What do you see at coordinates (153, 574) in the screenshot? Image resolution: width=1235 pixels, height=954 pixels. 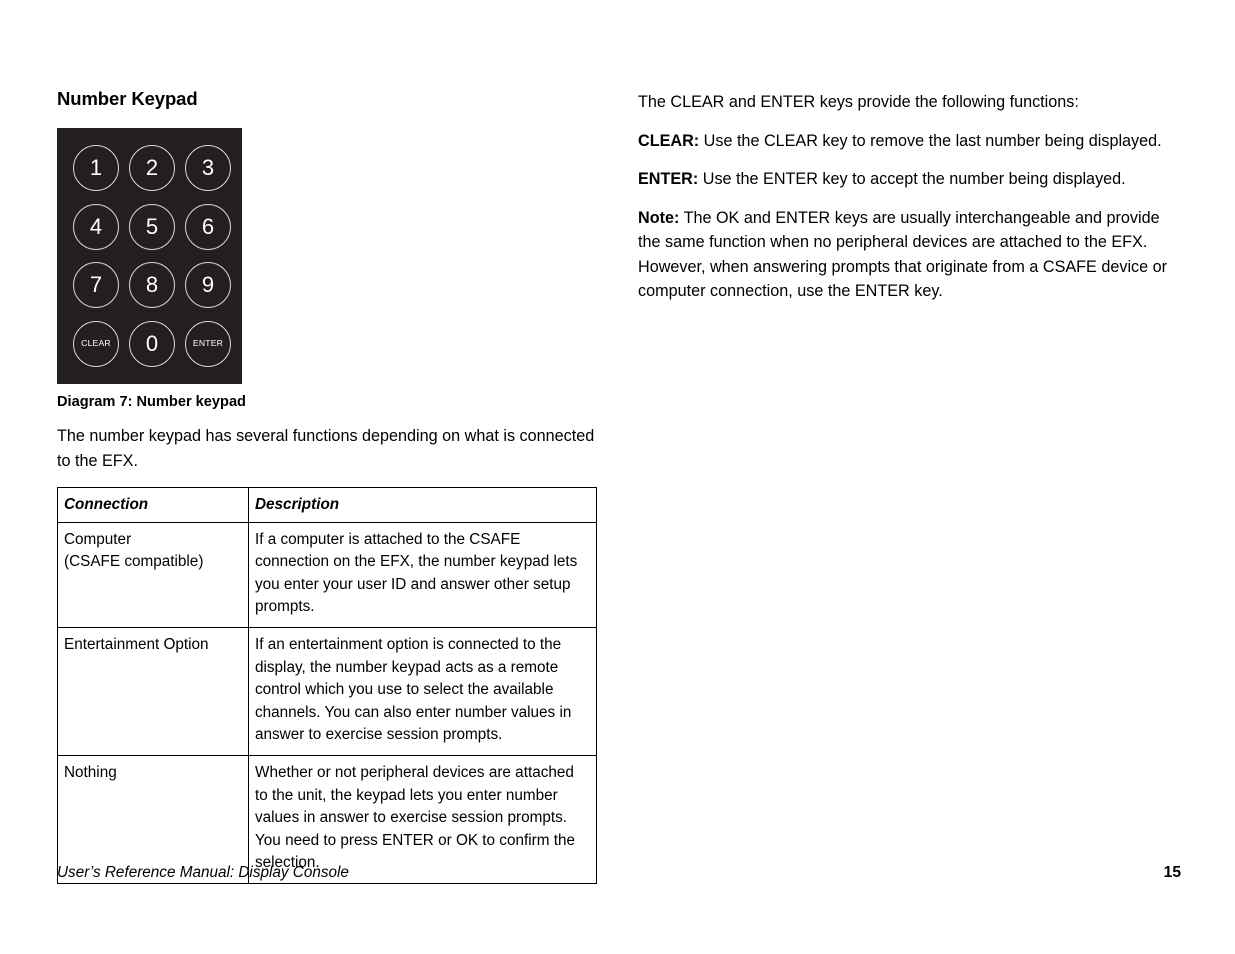 I see `table-cell-connection: Computer (CSAFE compatible)` at bounding box center [153, 574].